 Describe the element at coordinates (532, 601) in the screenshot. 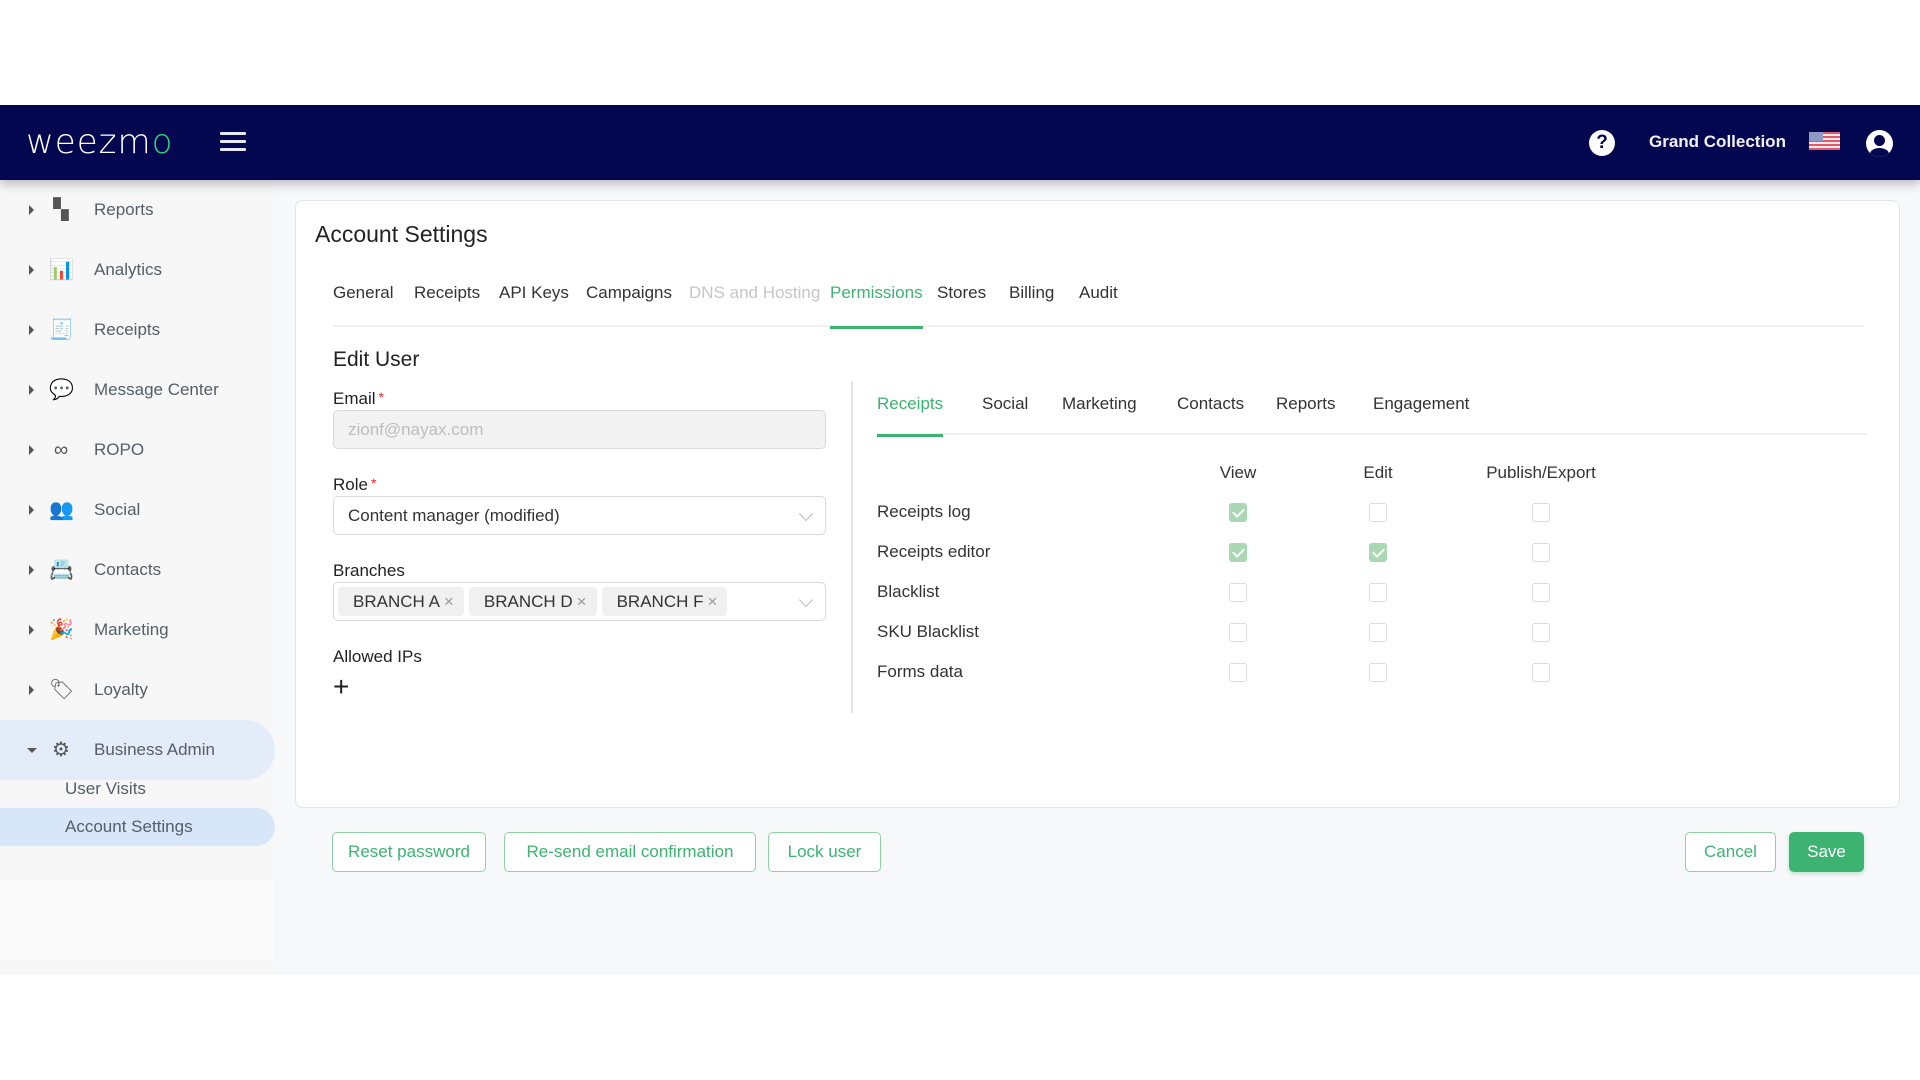

I see `branch-tag: BRANCH D ×` at that location.